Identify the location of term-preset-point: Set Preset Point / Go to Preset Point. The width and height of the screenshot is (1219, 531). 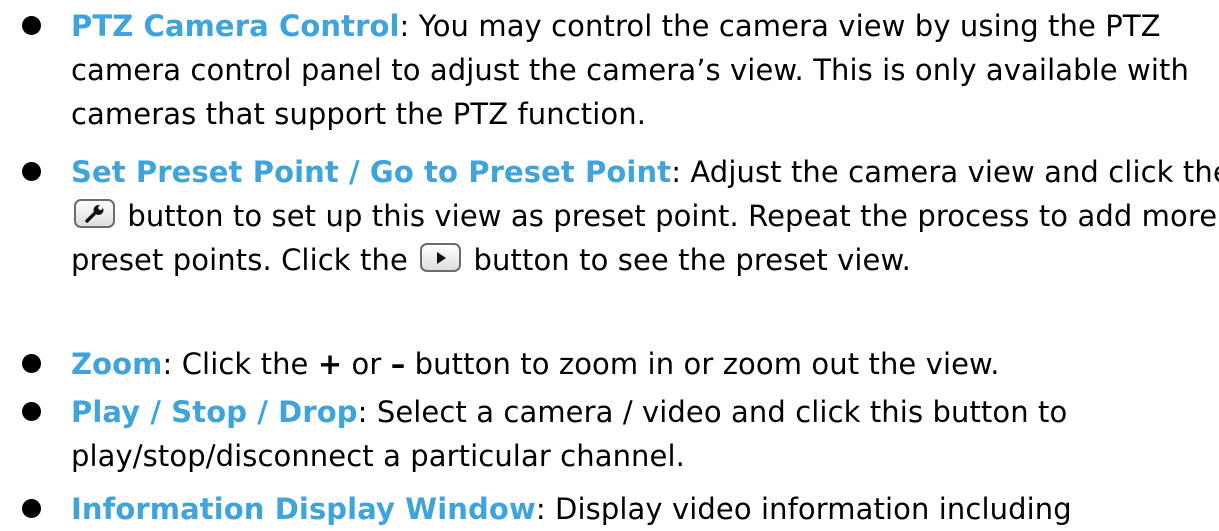
(371, 172).